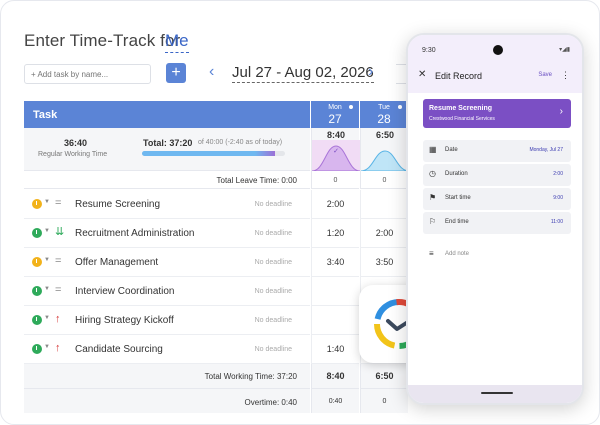 This screenshot has width=600, height=425. I want to click on overtime-tue: 0, so click(384, 400).